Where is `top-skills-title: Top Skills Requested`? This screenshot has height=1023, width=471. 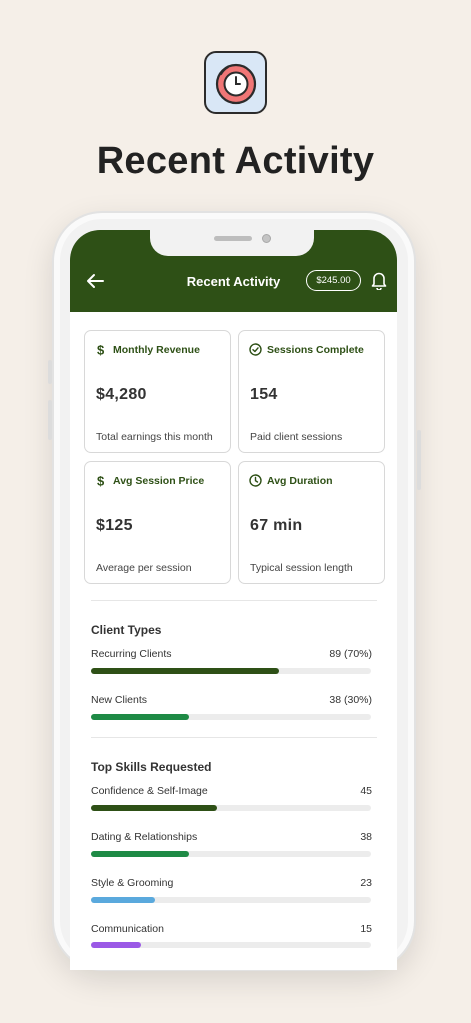 top-skills-title: Top Skills Requested is located at coordinates (151, 767).